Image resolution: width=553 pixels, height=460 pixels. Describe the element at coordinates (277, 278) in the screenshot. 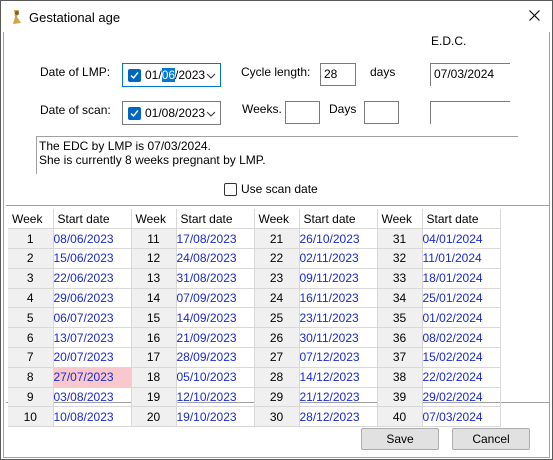

I see `week-number-cell: 23` at that location.